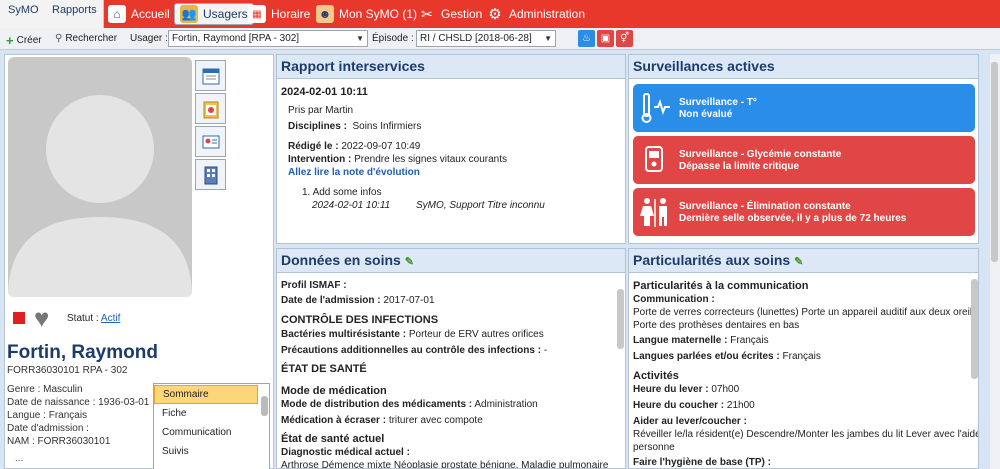 The height and width of the screenshot is (469, 1000). What do you see at coordinates (702, 462) in the screenshot?
I see `hygiene-label: Faire l'hygiène de base (TP) :` at bounding box center [702, 462].